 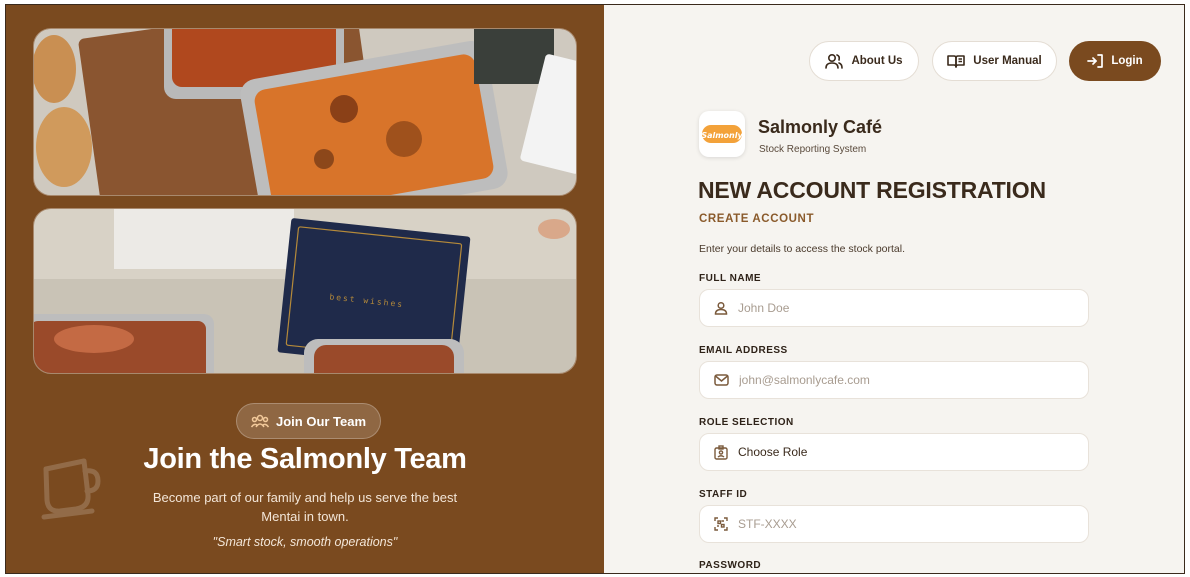 I want to click on full-name-field, so click(x=894, y=308).